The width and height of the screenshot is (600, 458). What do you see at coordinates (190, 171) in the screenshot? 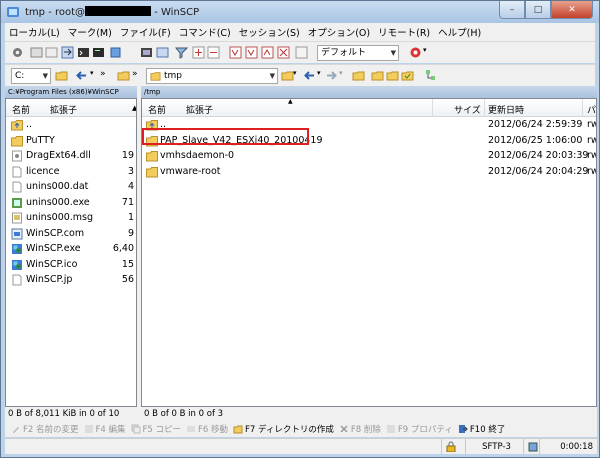
I see `file-name: vmware-root` at bounding box center [190, 171].